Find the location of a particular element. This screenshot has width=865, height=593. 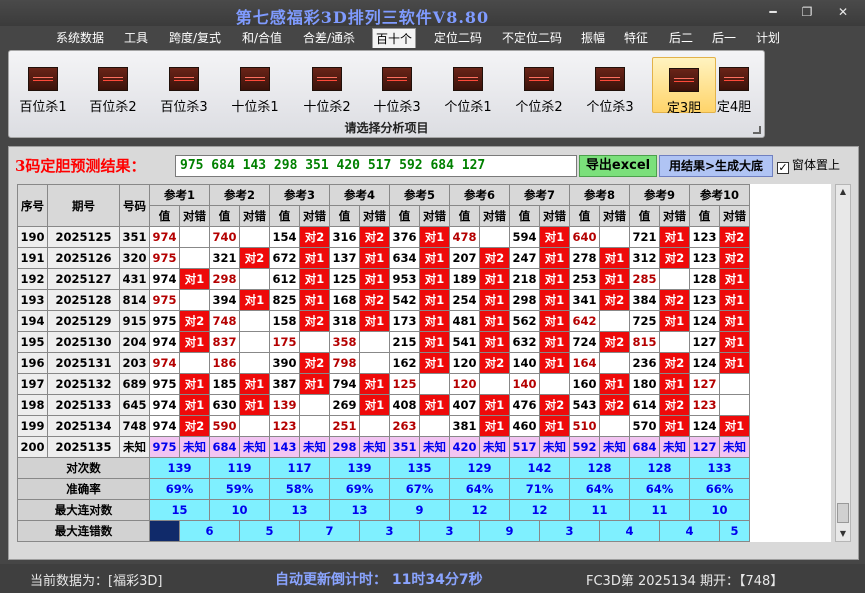

predicted-value-cell: 975 is located at coordinates (164, 447).